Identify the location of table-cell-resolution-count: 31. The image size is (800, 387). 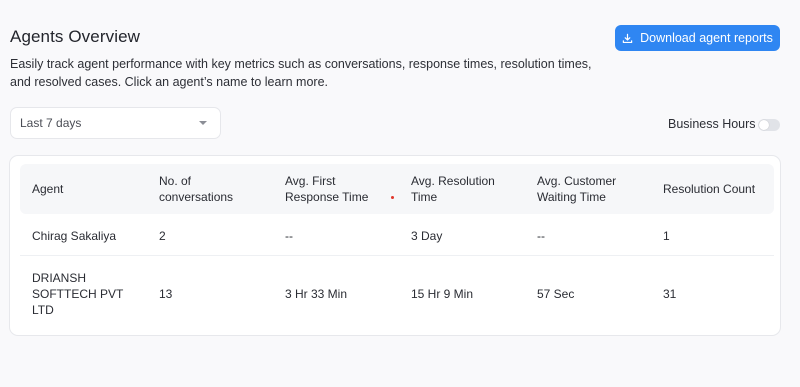
(670, 294).